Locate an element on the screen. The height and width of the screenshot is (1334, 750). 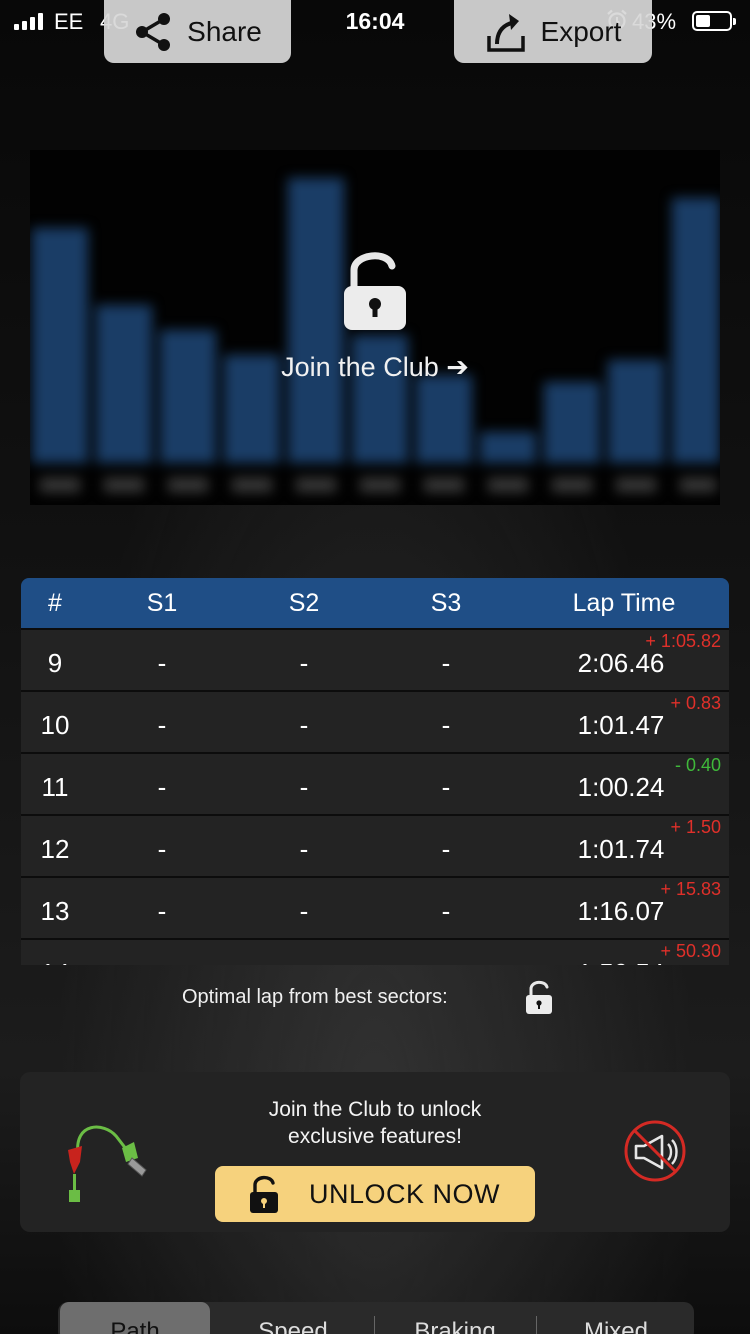
share-icon is located at coordinates (153, 31).